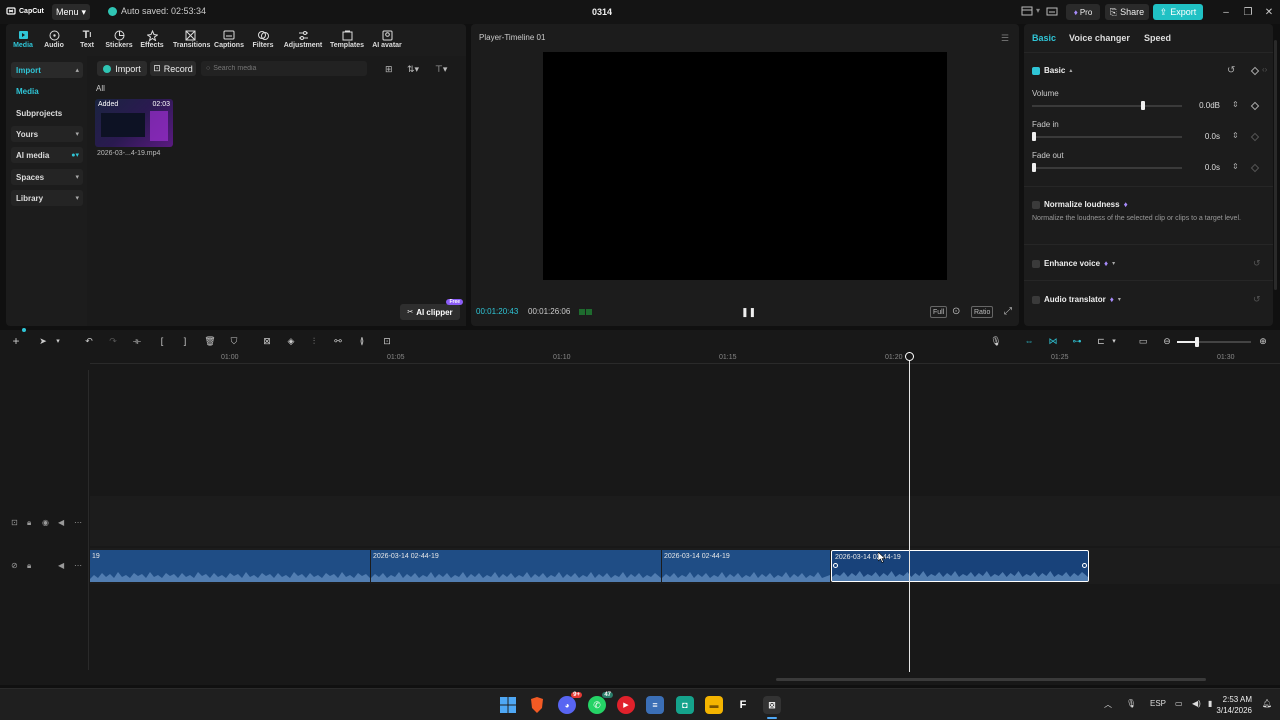  I want to click on enhance-voice-section: Enhance voice ♦ ▾, so click(1073, 263).